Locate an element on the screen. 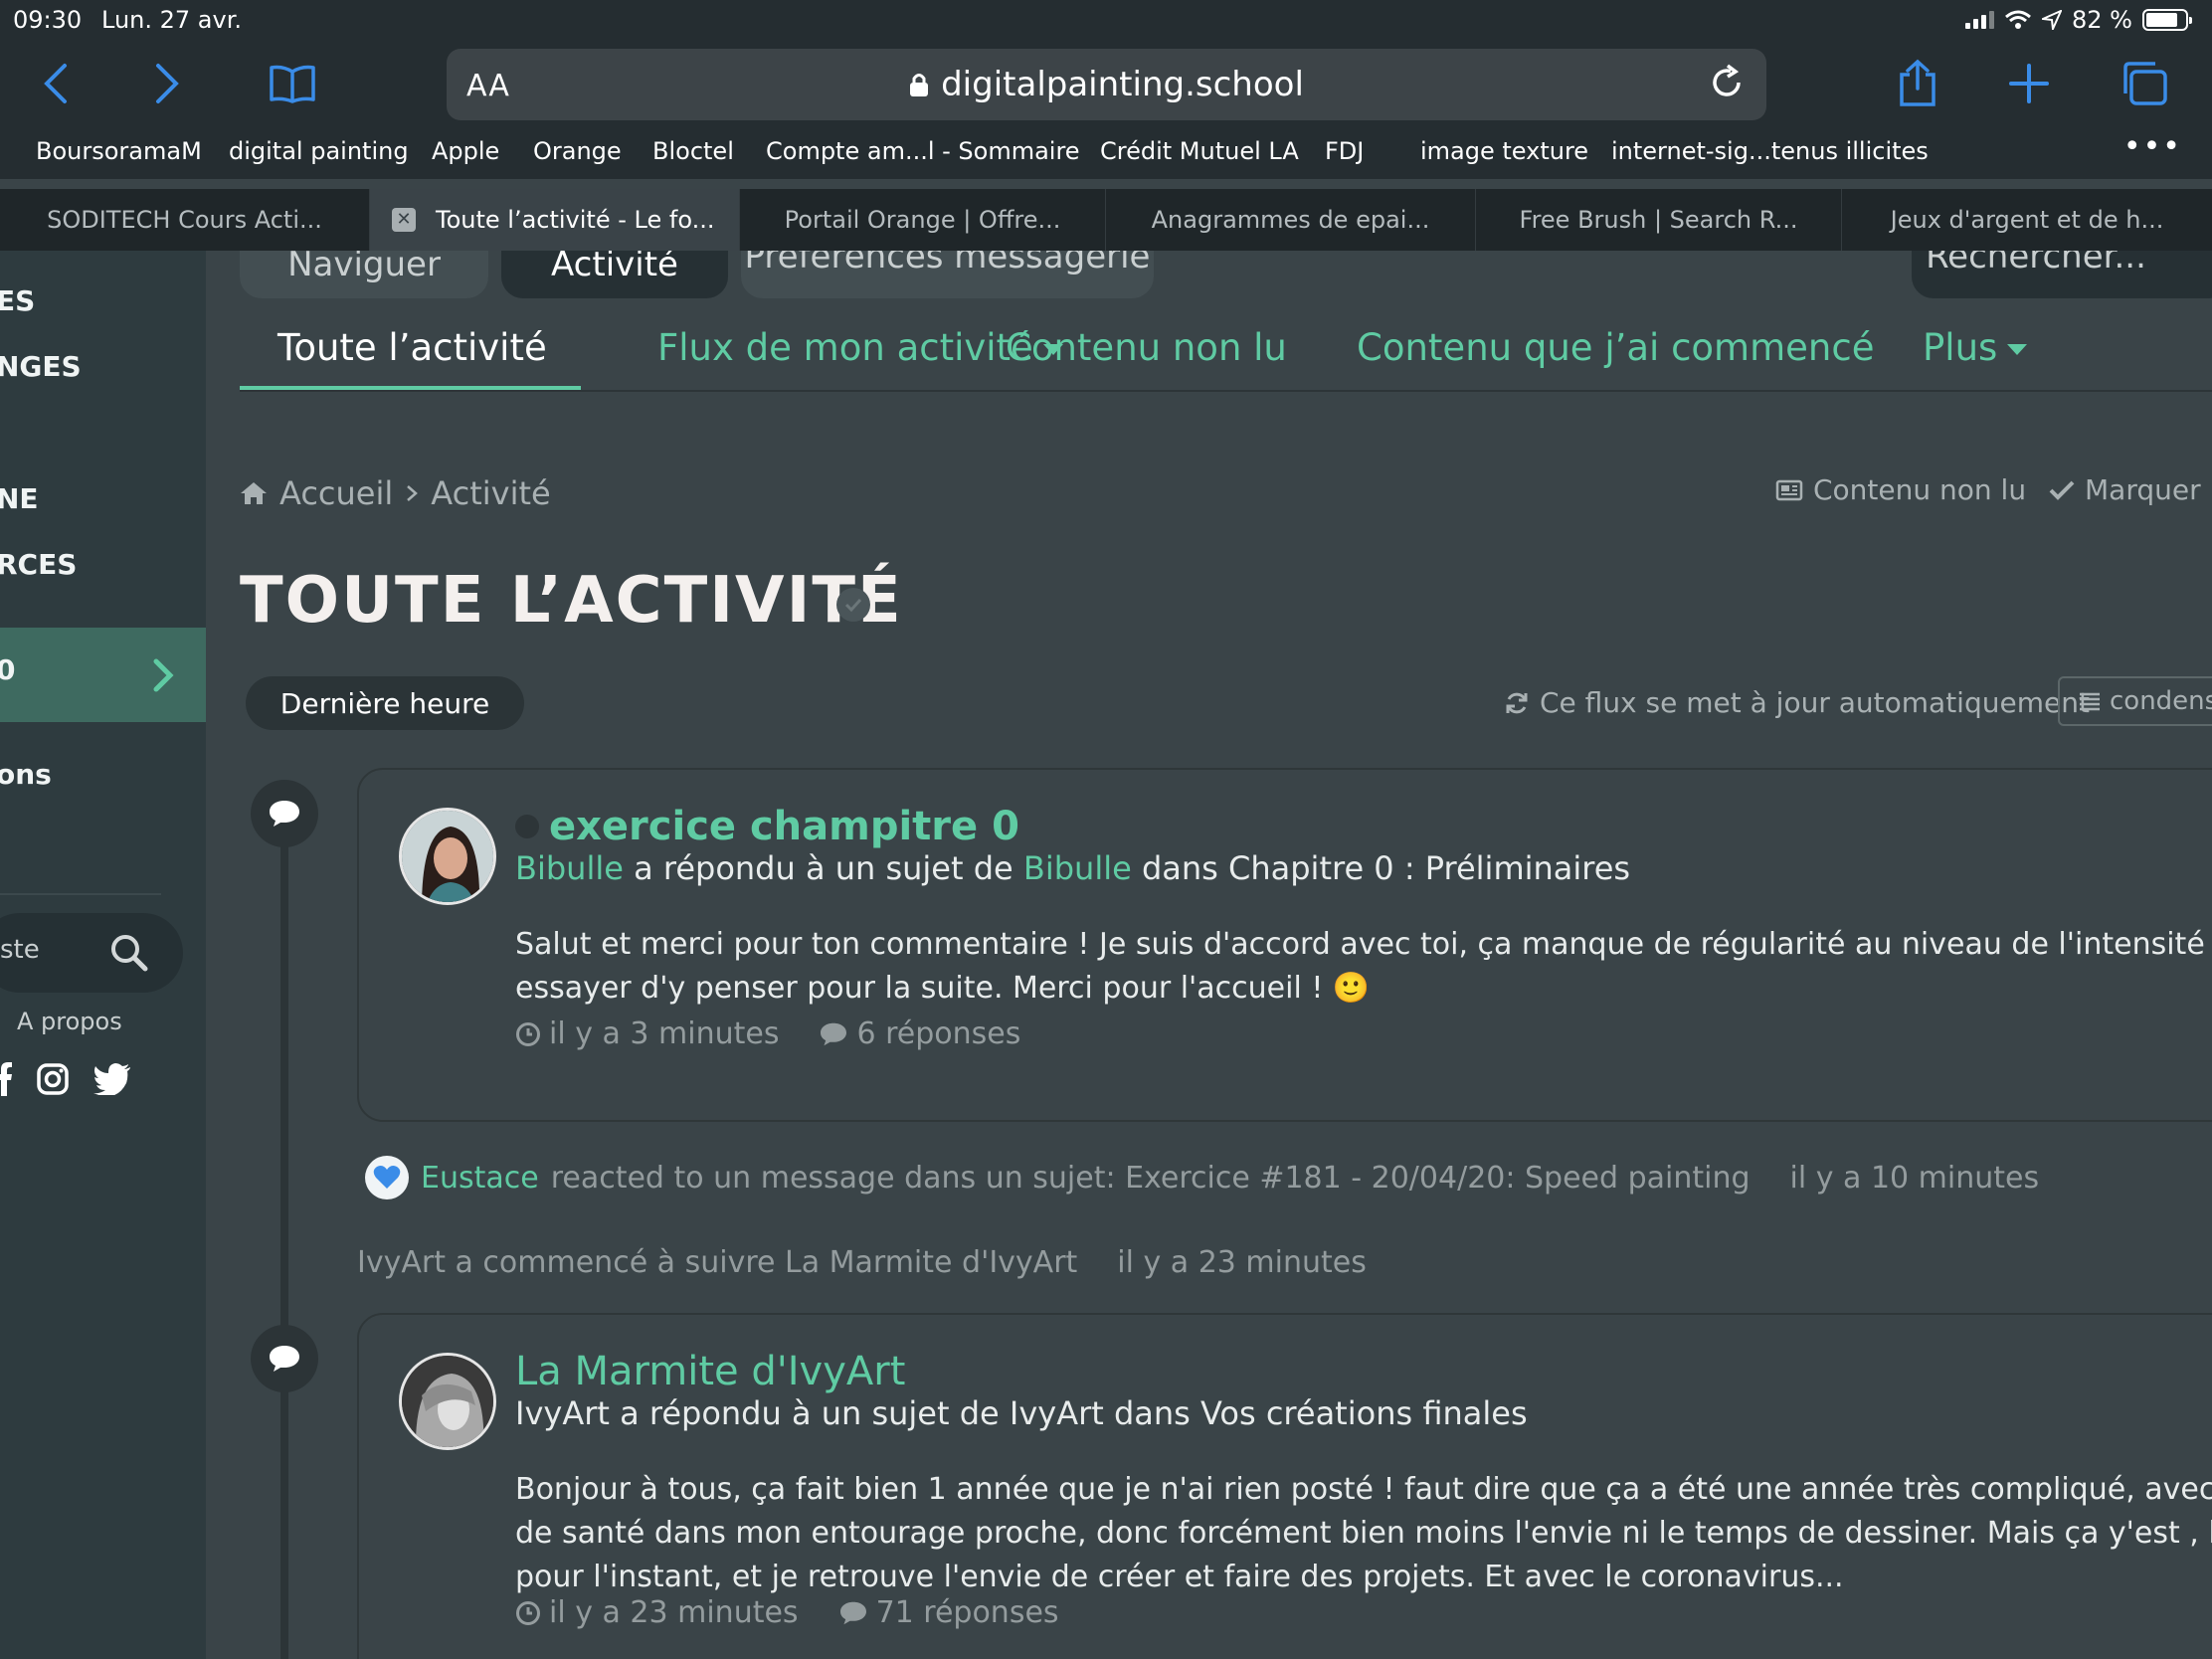 The width and height of the screenshot is (2212, 1659). share-button is located at coordinates (1917, 83).